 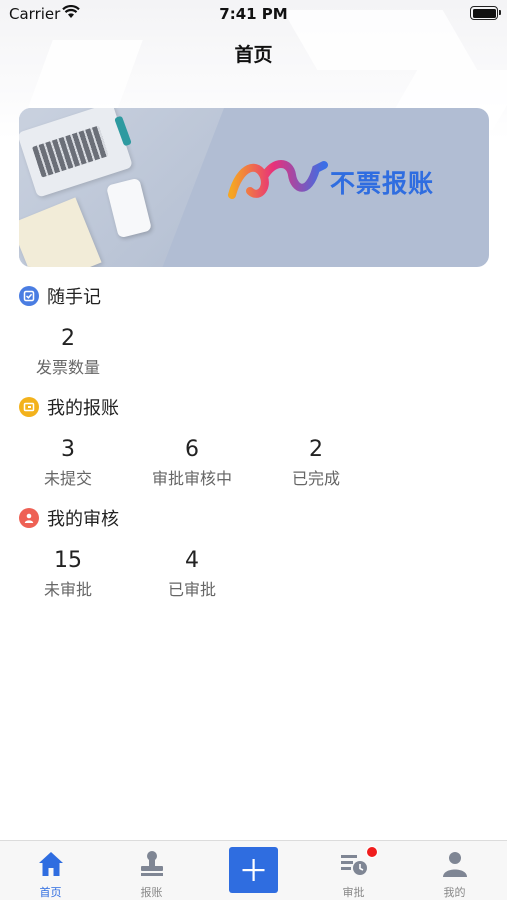 What do you see at coordinates (68, 449) in the screenshot?
I see `stat-value: 3` at bounding box center [68, 449].